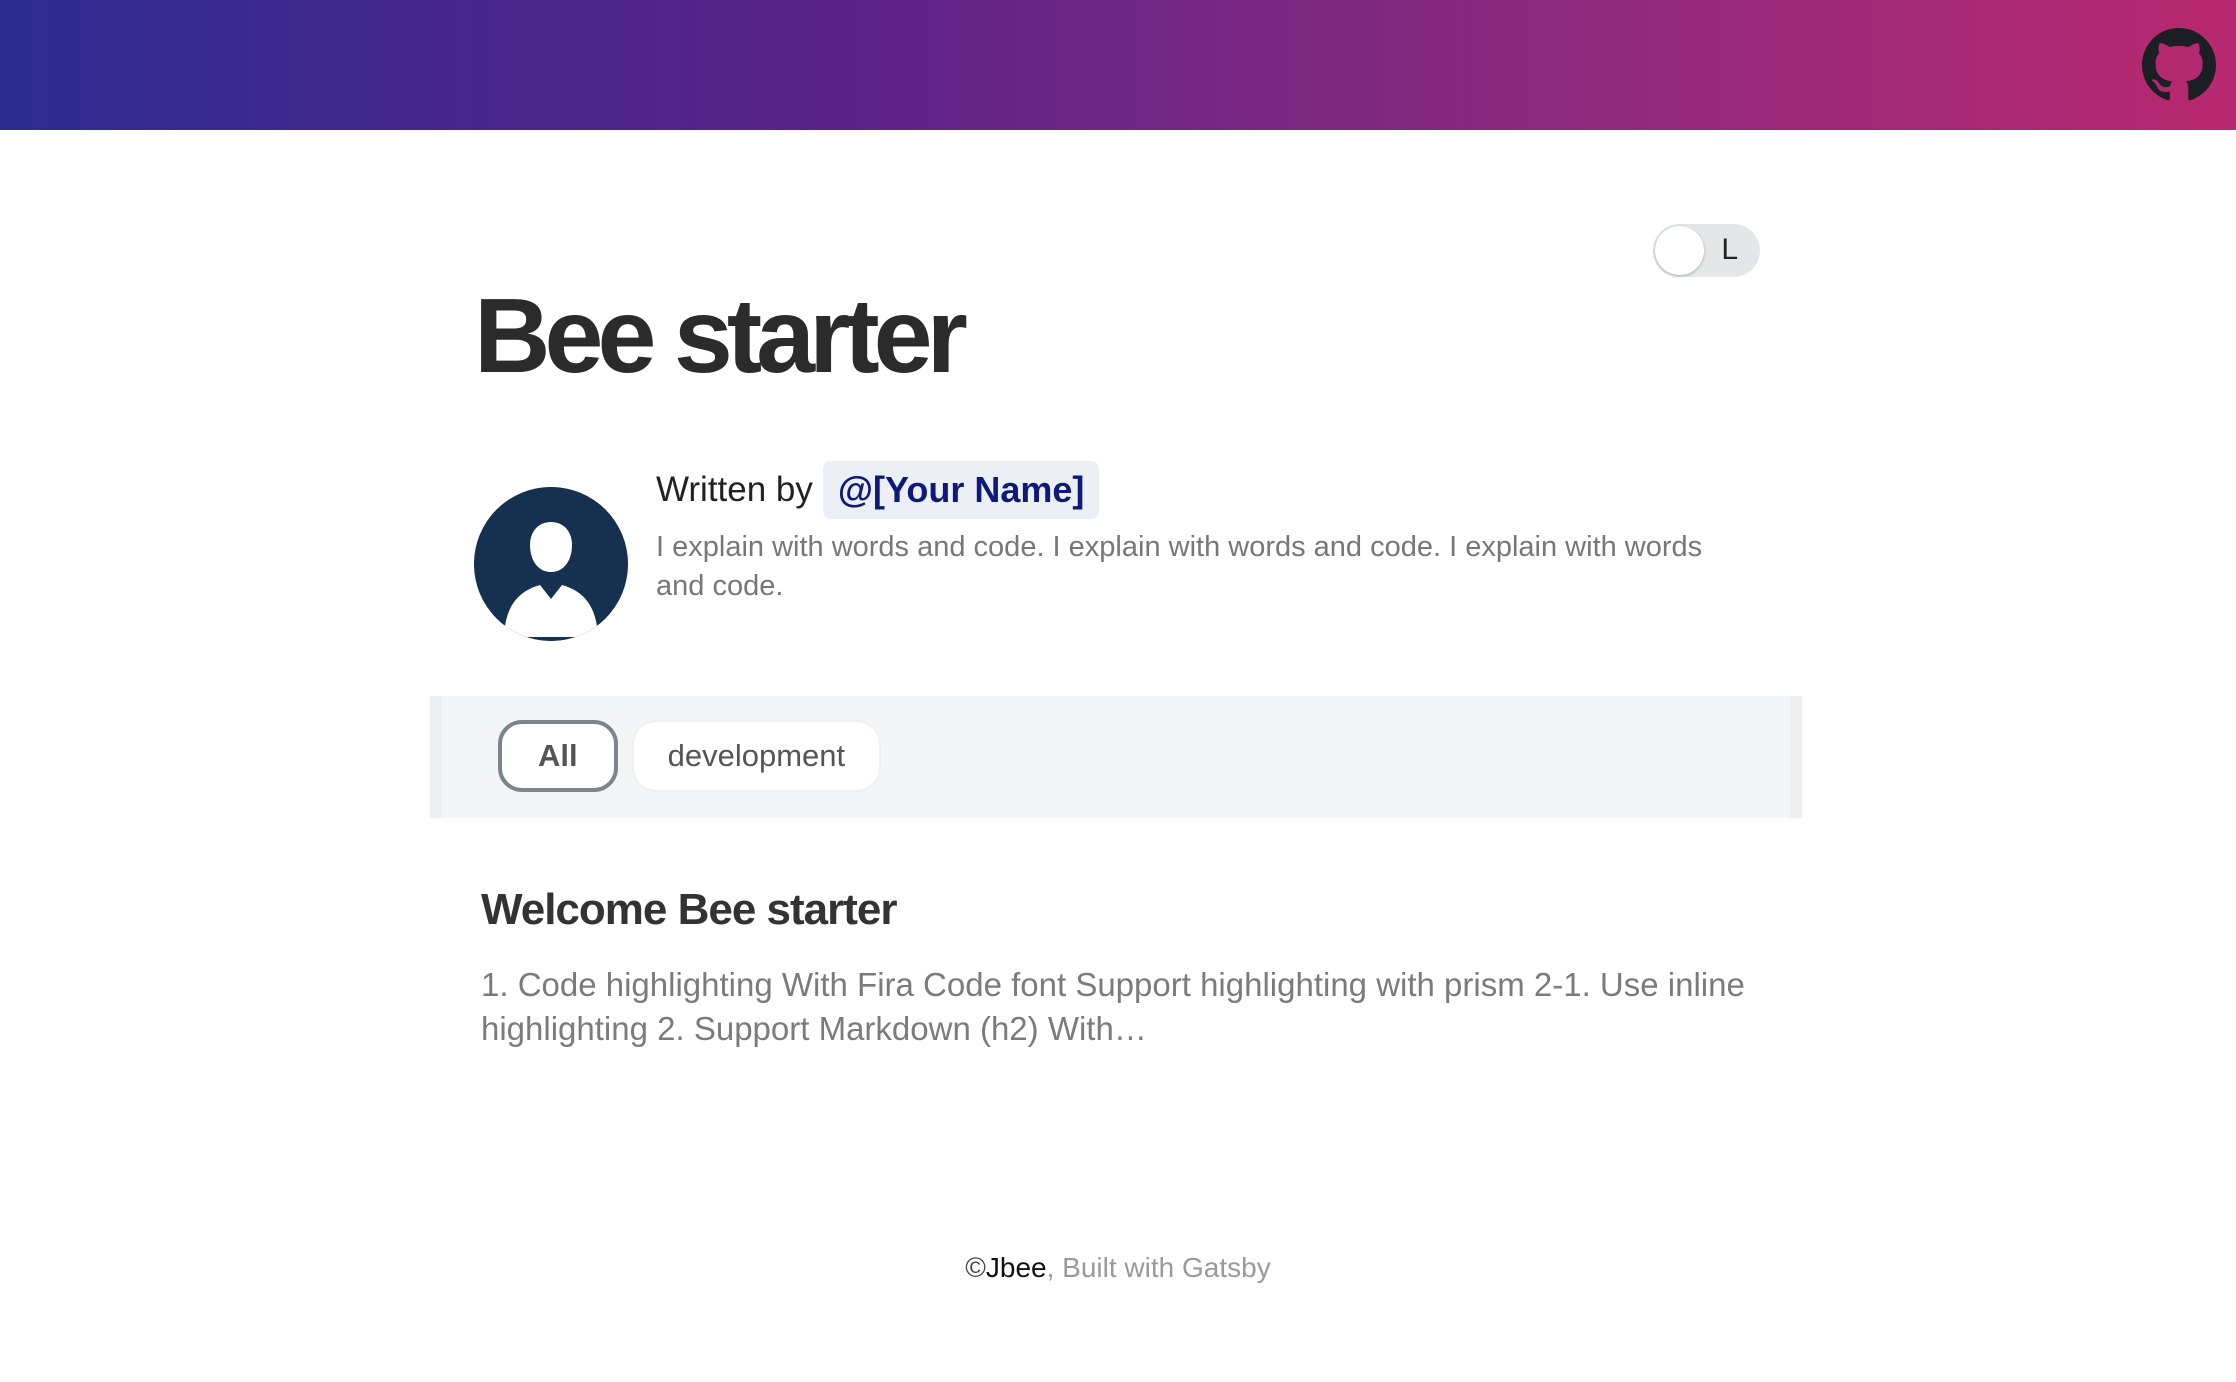  What do you see at coordinates (1159, 1267) in the screenshot?
I see `footer-built-with: , Built with Gatsby` at bounding box center [1159, 1267].